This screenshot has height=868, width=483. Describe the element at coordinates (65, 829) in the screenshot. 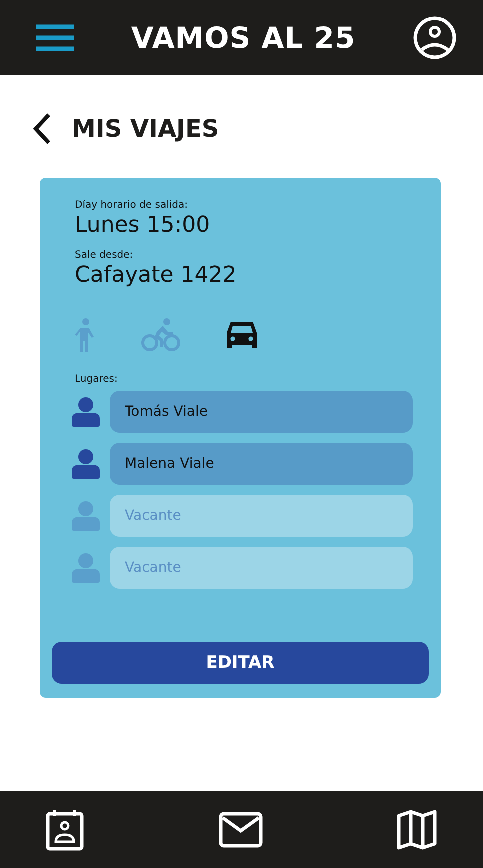

I see `contact-calendar-icon` at that location.